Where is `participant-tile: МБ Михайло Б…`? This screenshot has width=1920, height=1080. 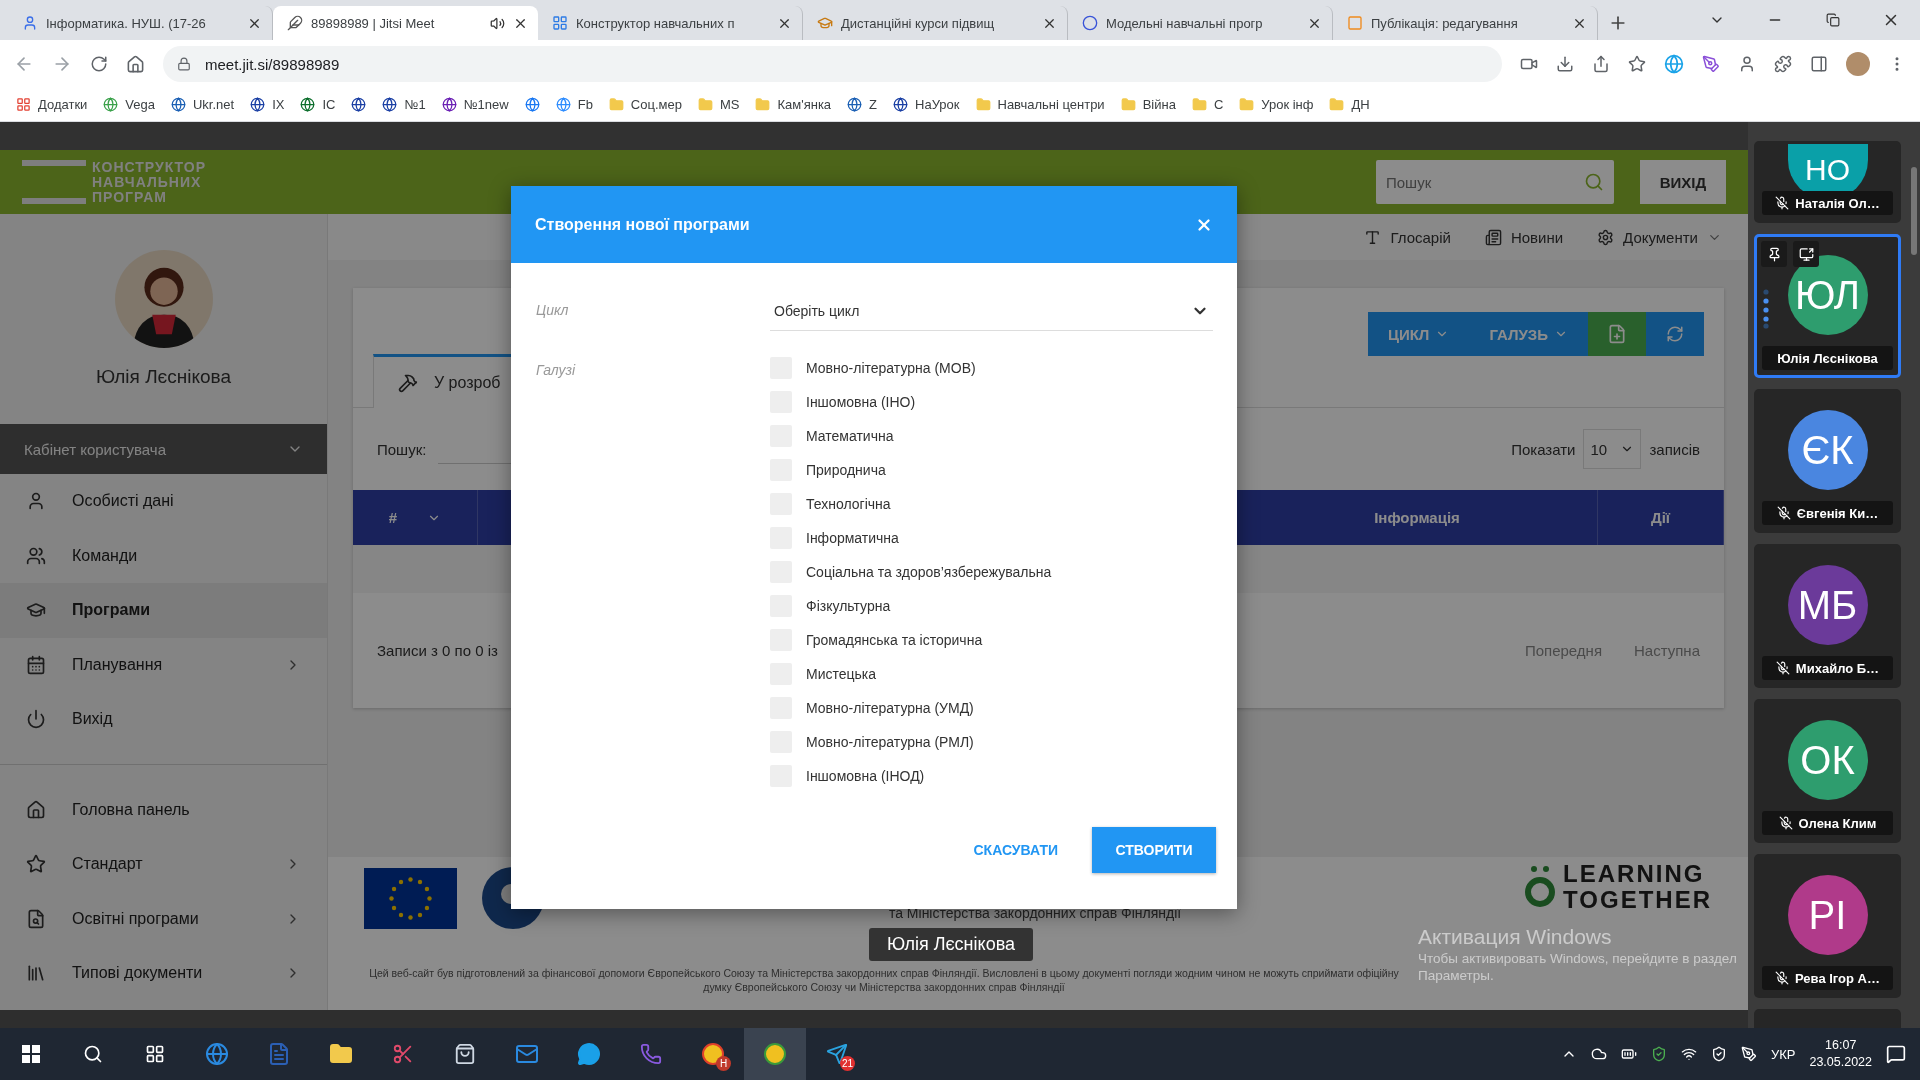 participant-tile: МБ Михайло Б… is located at coordinates (1827, 616).